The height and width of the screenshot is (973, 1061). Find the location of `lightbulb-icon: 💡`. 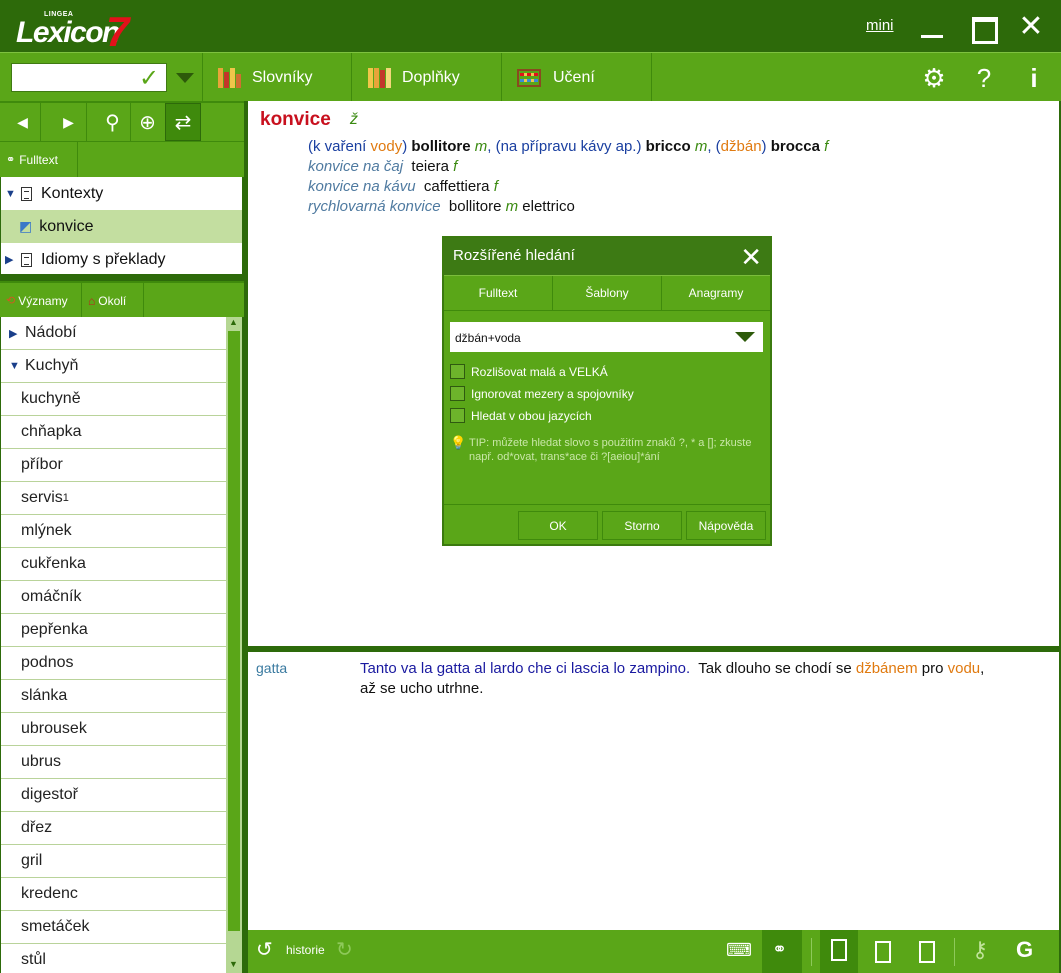

lightbulb-icon: 💡 is located at coordinates (458, 442).